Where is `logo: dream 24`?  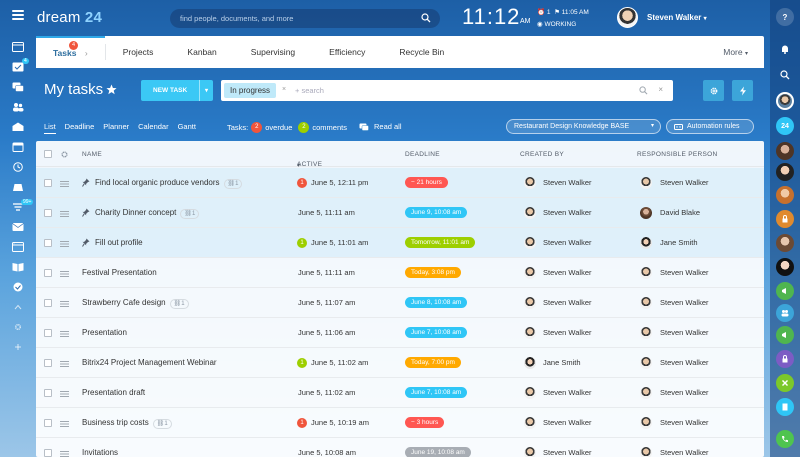 logo: dream 24 is located at coordinates (69, 17).